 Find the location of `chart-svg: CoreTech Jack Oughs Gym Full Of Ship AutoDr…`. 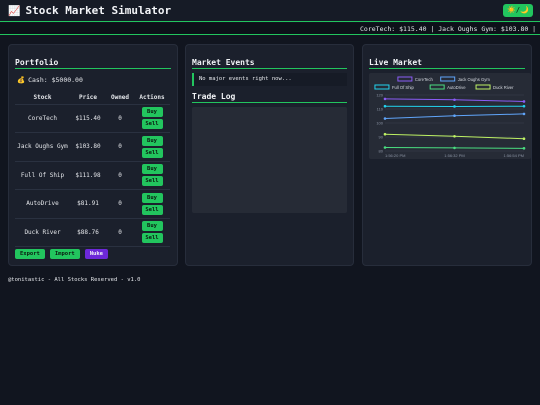

chart-svg: CoreTech Jack Oughs Gym Full Of Ship AutoDr… is located at coordinates (450, 117).